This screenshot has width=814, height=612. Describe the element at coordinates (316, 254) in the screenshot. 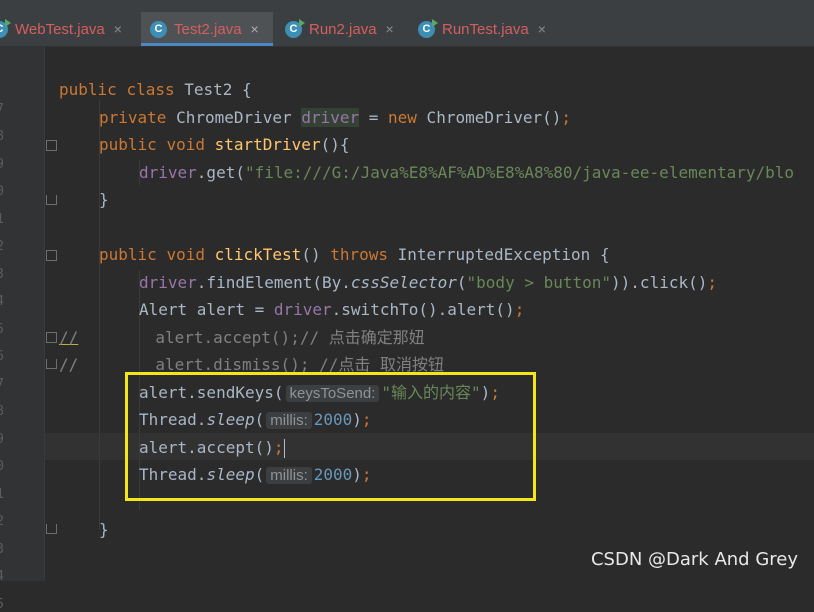

I see `code-text: ()` at that location.